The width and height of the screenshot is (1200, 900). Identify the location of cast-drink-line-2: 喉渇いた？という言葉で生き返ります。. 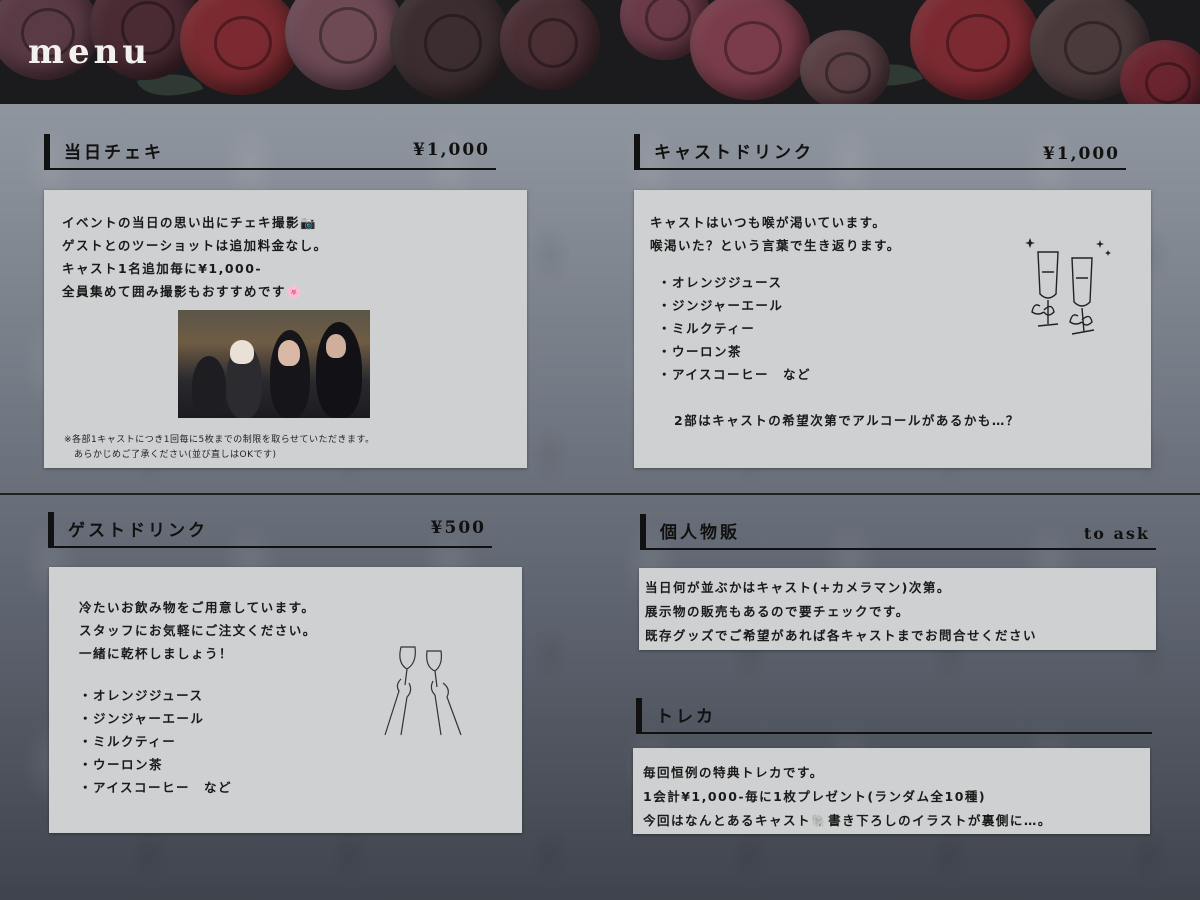
(775, 245).